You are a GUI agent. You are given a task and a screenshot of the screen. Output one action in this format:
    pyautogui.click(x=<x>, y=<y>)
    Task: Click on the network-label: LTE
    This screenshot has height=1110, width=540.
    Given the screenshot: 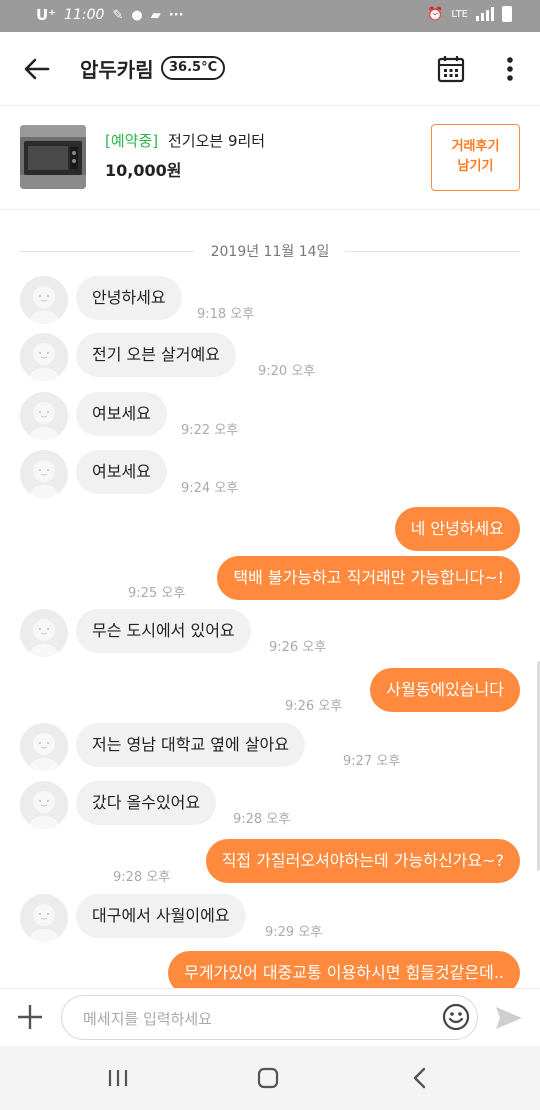 What is the action you would take?
    pyautogui.click(x=459, y=14)
    